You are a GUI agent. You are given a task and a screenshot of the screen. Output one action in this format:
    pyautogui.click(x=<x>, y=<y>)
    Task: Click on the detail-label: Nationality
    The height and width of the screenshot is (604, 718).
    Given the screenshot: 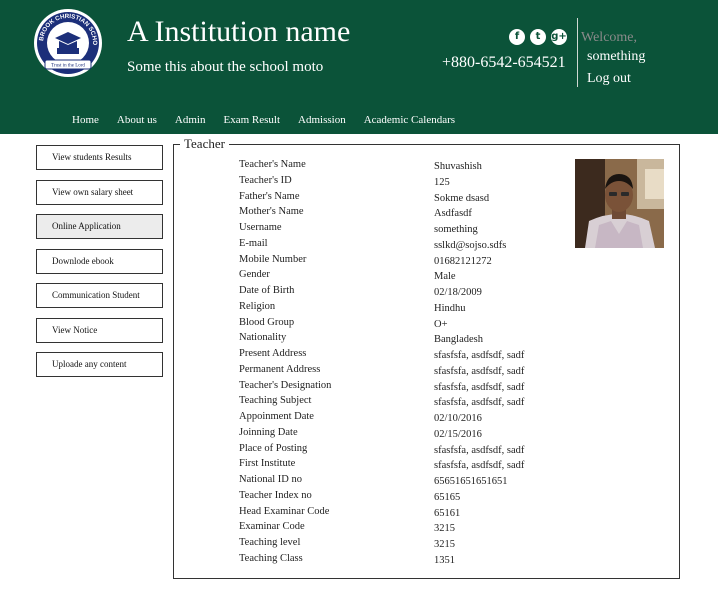 What is the action you would take?
    pyautogui.click(x=263, y=338)
    